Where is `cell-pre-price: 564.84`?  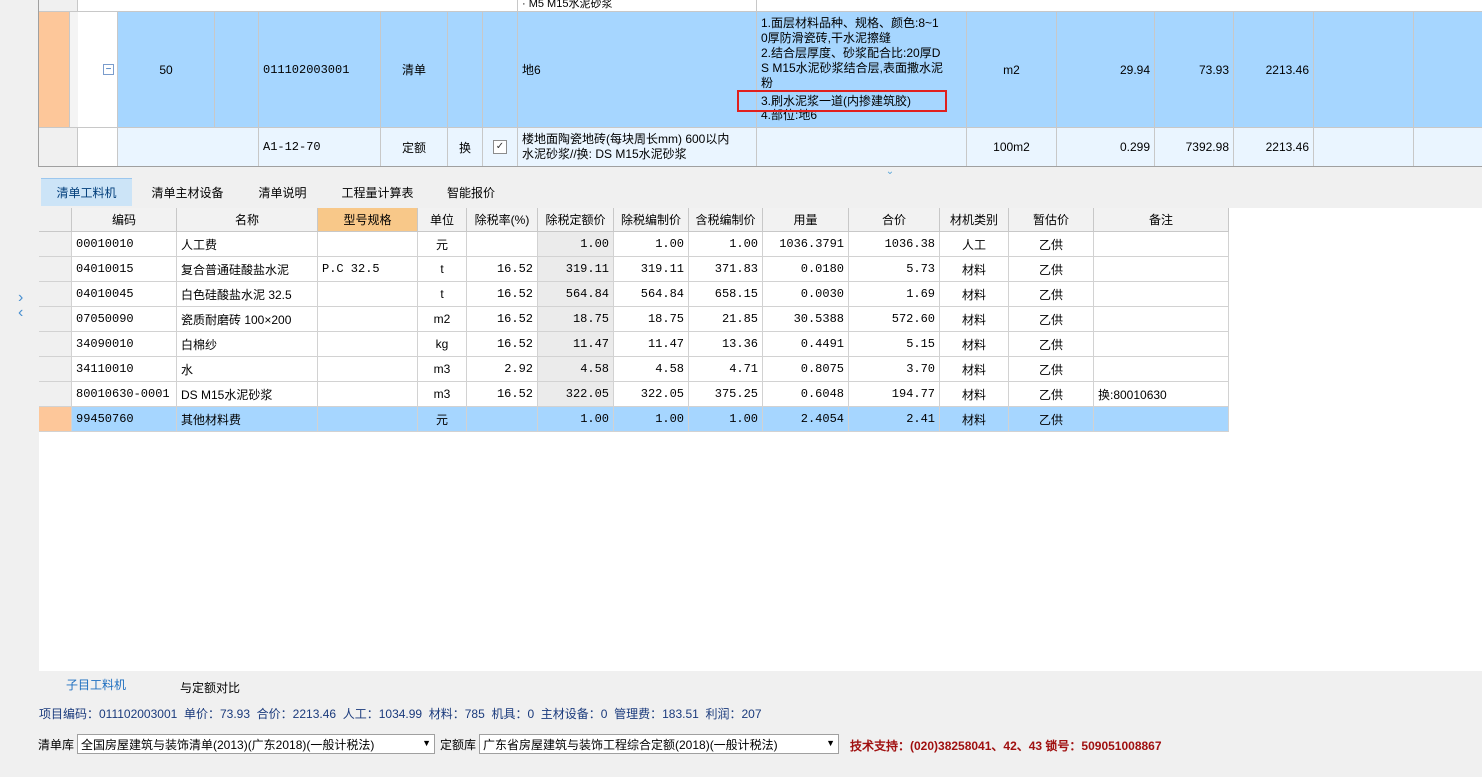 cell-pre-price: 564.84 is located at coordinates (651, 294).